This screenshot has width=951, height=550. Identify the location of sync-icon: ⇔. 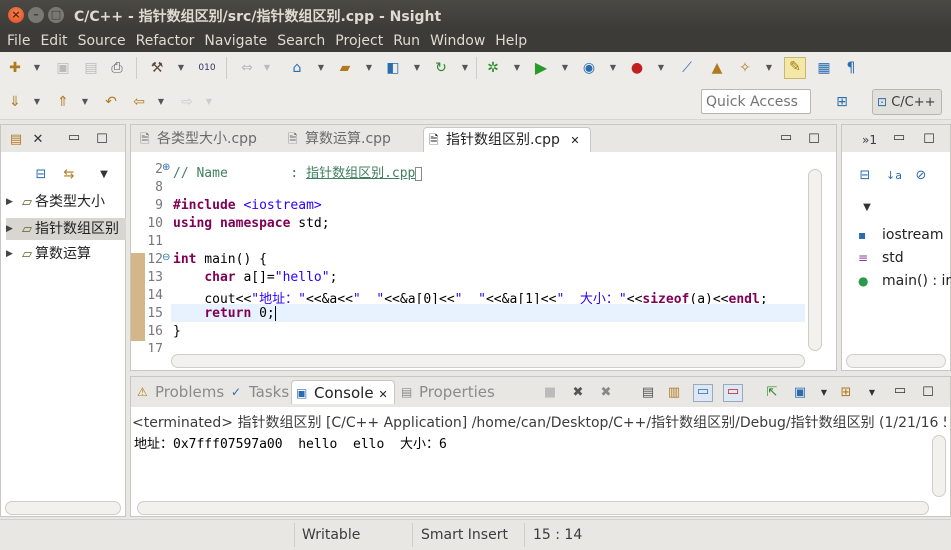
(247, 68).